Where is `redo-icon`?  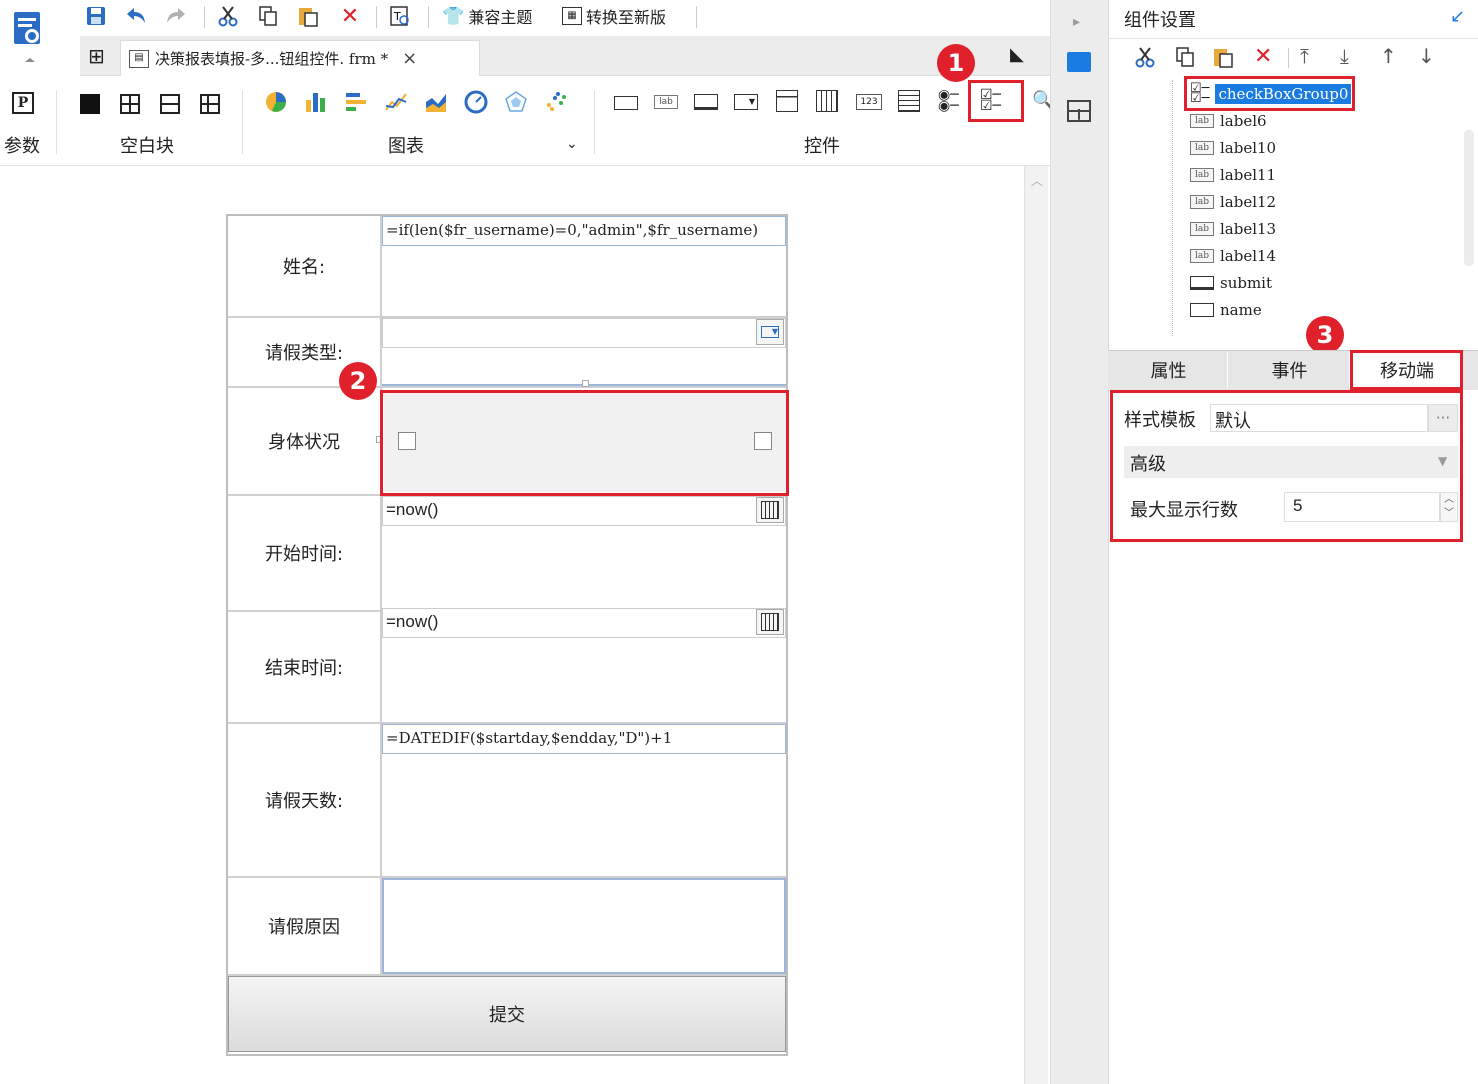
redo-icon is located at coordinates (176, 16).